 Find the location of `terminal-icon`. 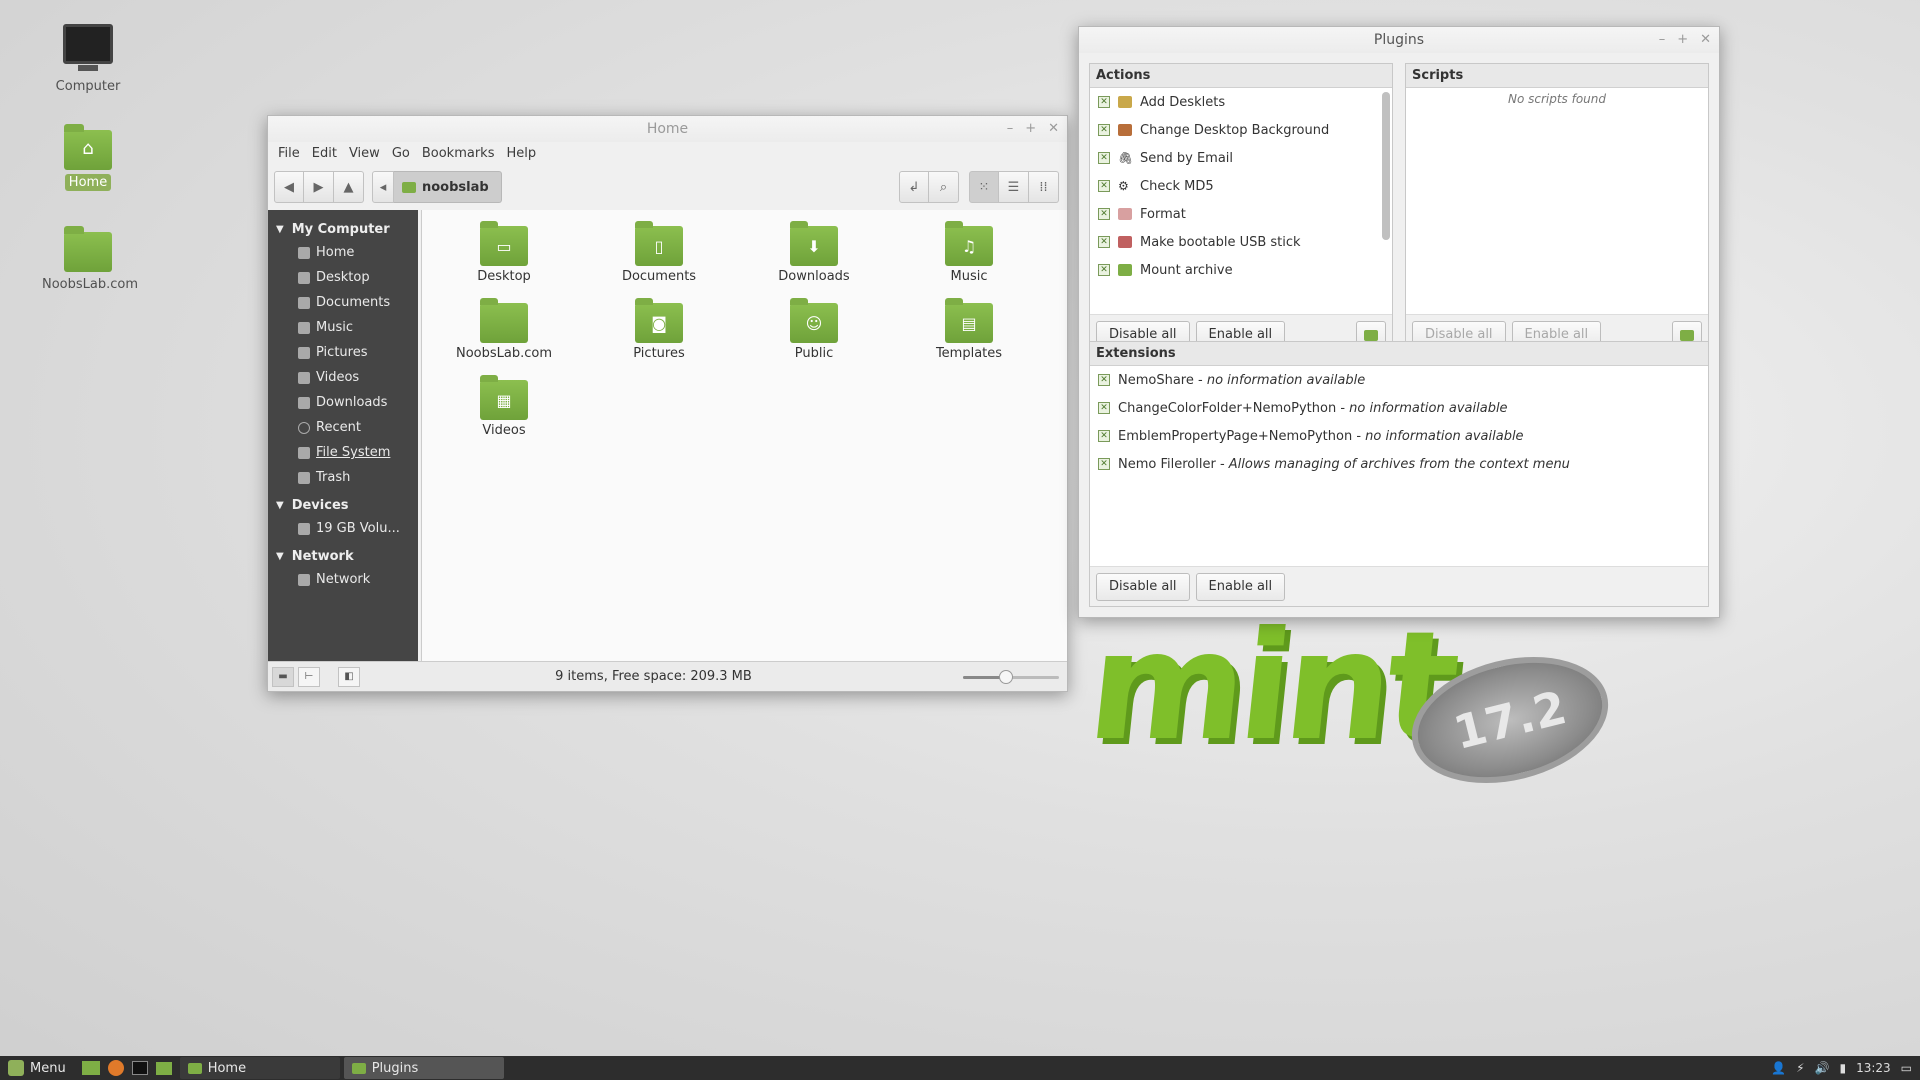

terminal-icon is located at coordinates (139, 1068).